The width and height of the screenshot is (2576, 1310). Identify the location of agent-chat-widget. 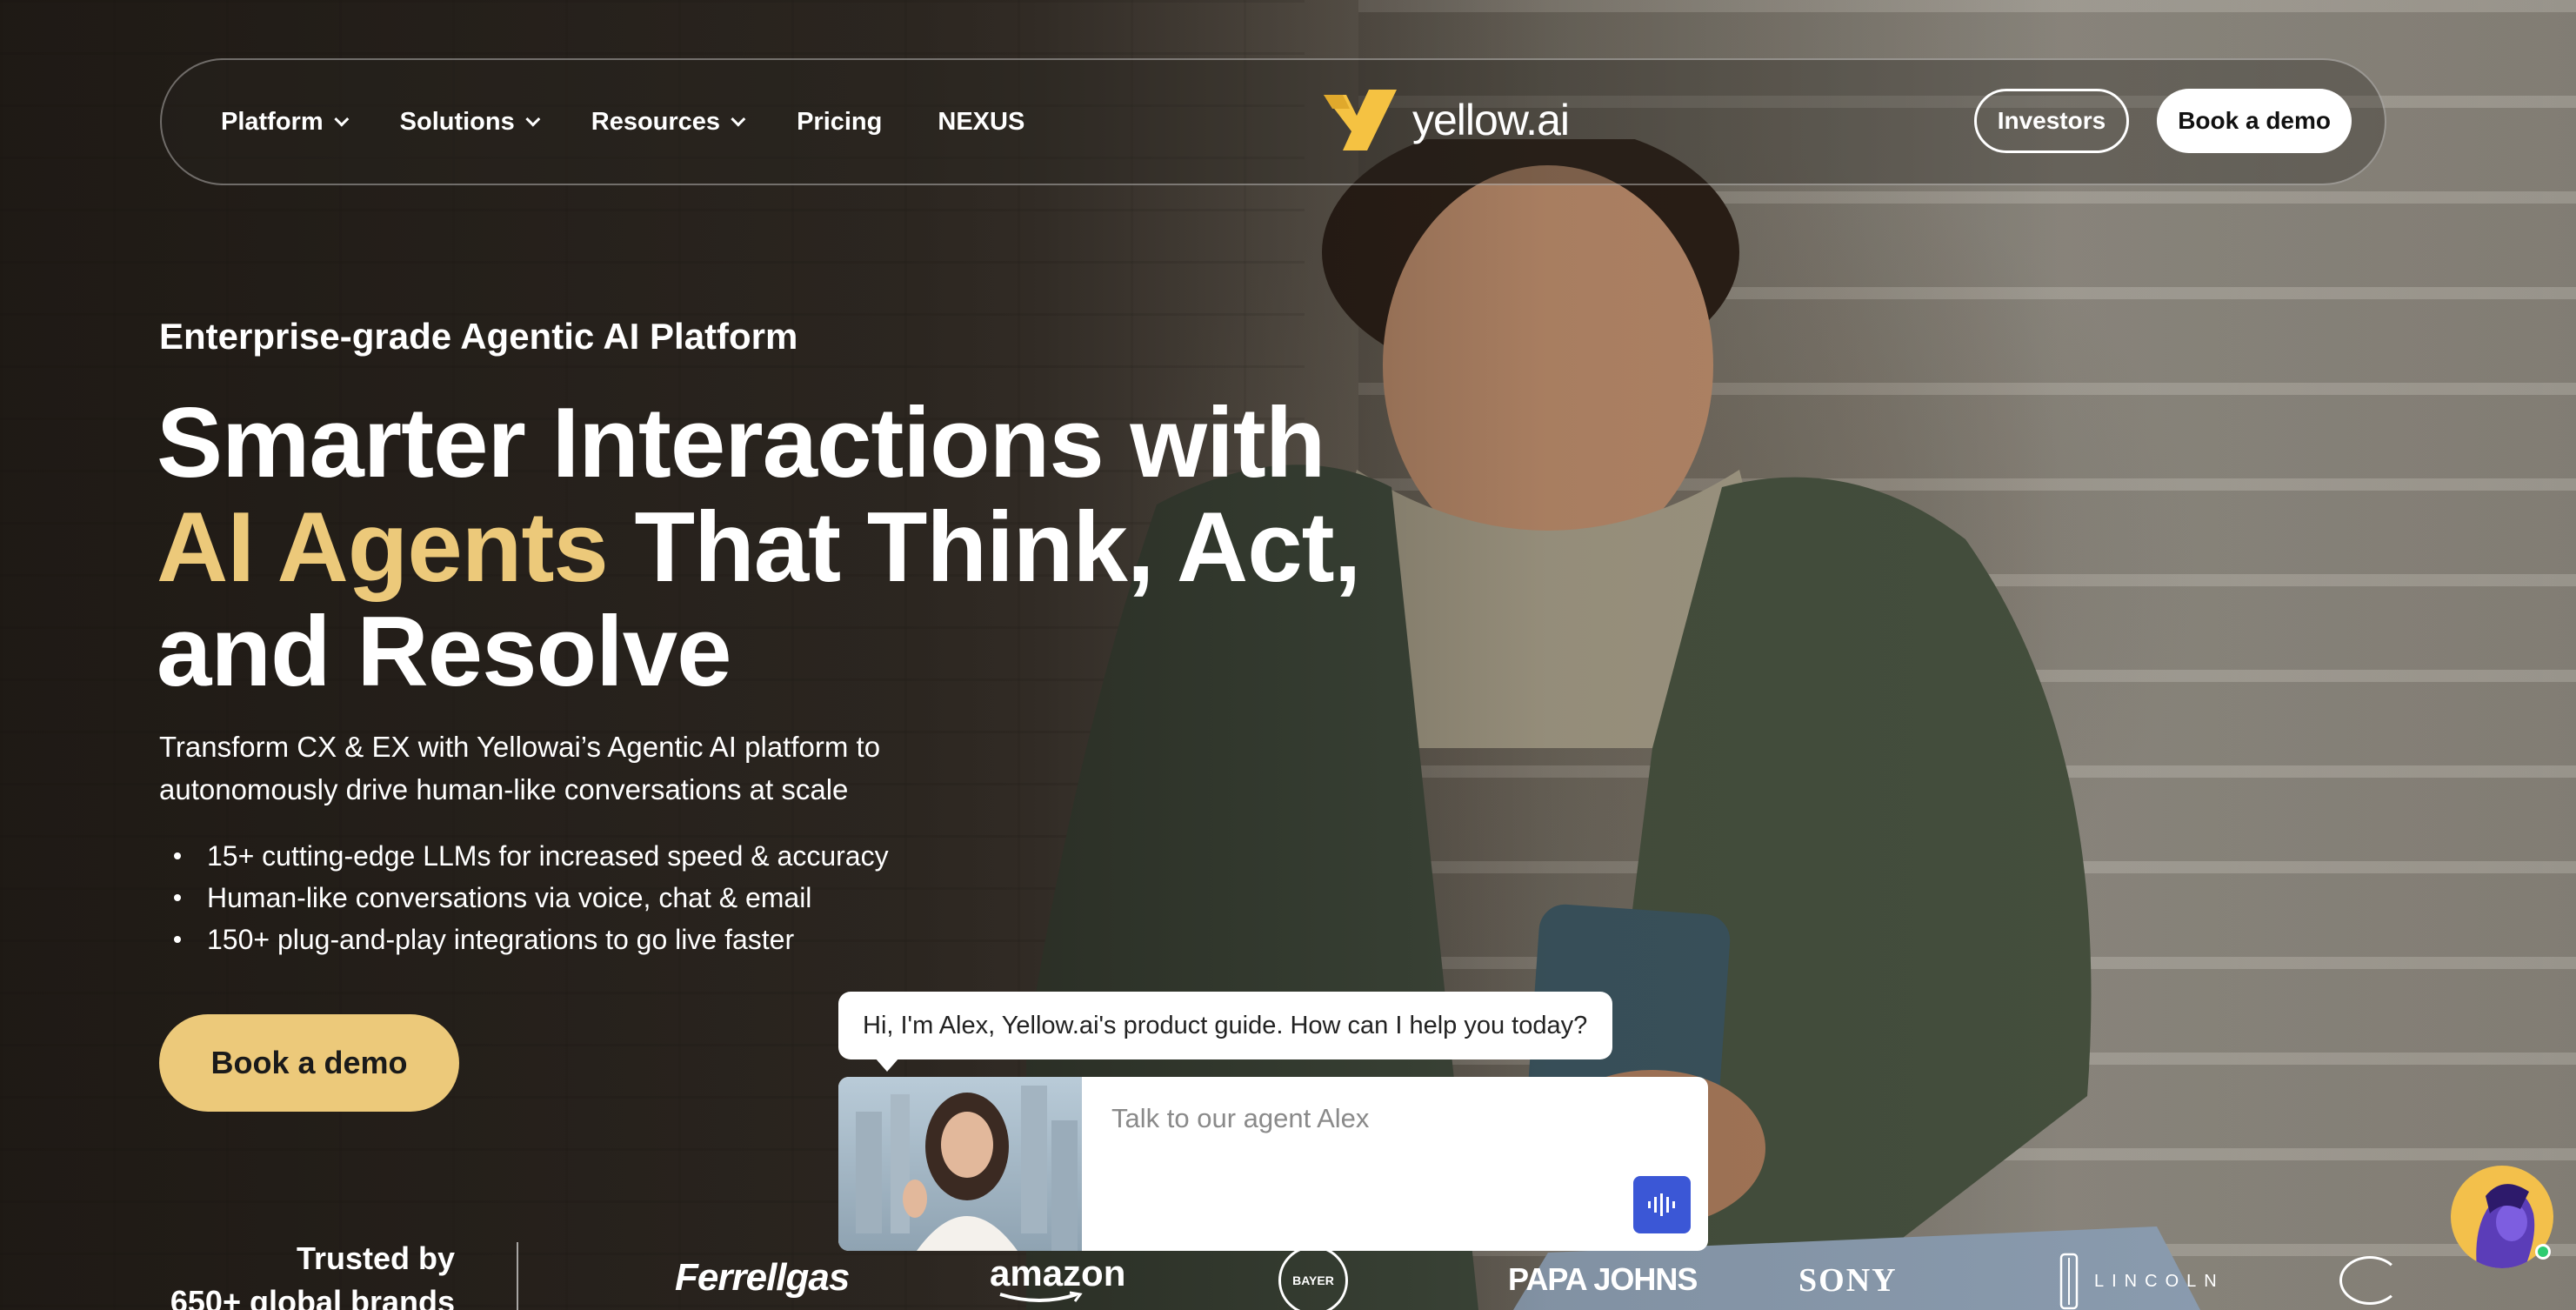
(1273, 1164).